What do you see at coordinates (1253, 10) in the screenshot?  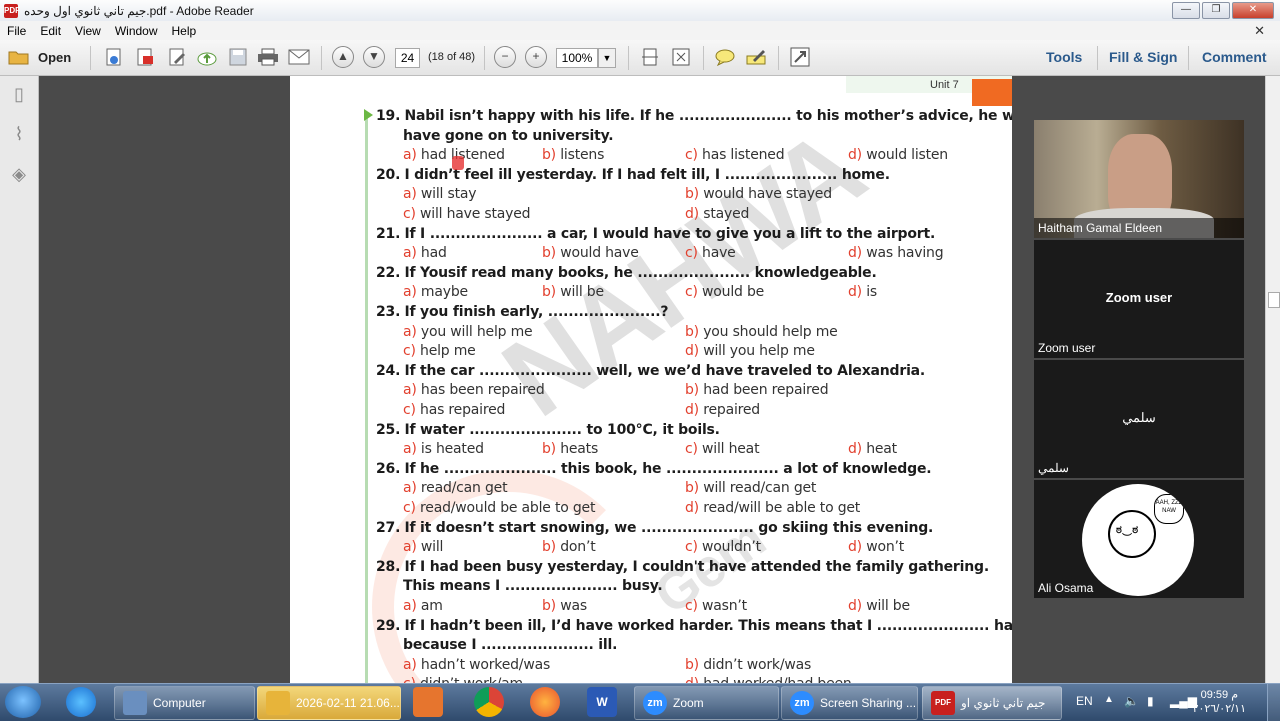 I see `close-button: ✕` at bounding box center [1253, 10].